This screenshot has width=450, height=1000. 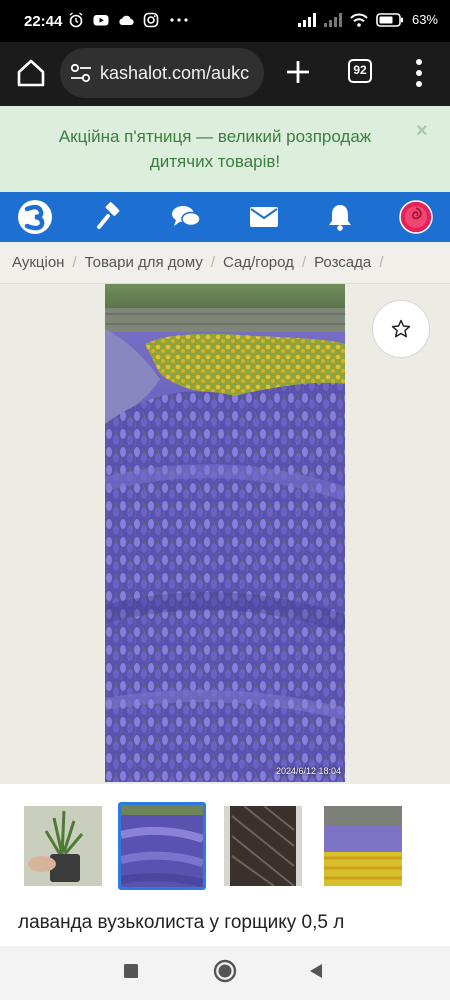 I want to click on address-bar: kashalot.com/aukc, so click(x=162, y=73).